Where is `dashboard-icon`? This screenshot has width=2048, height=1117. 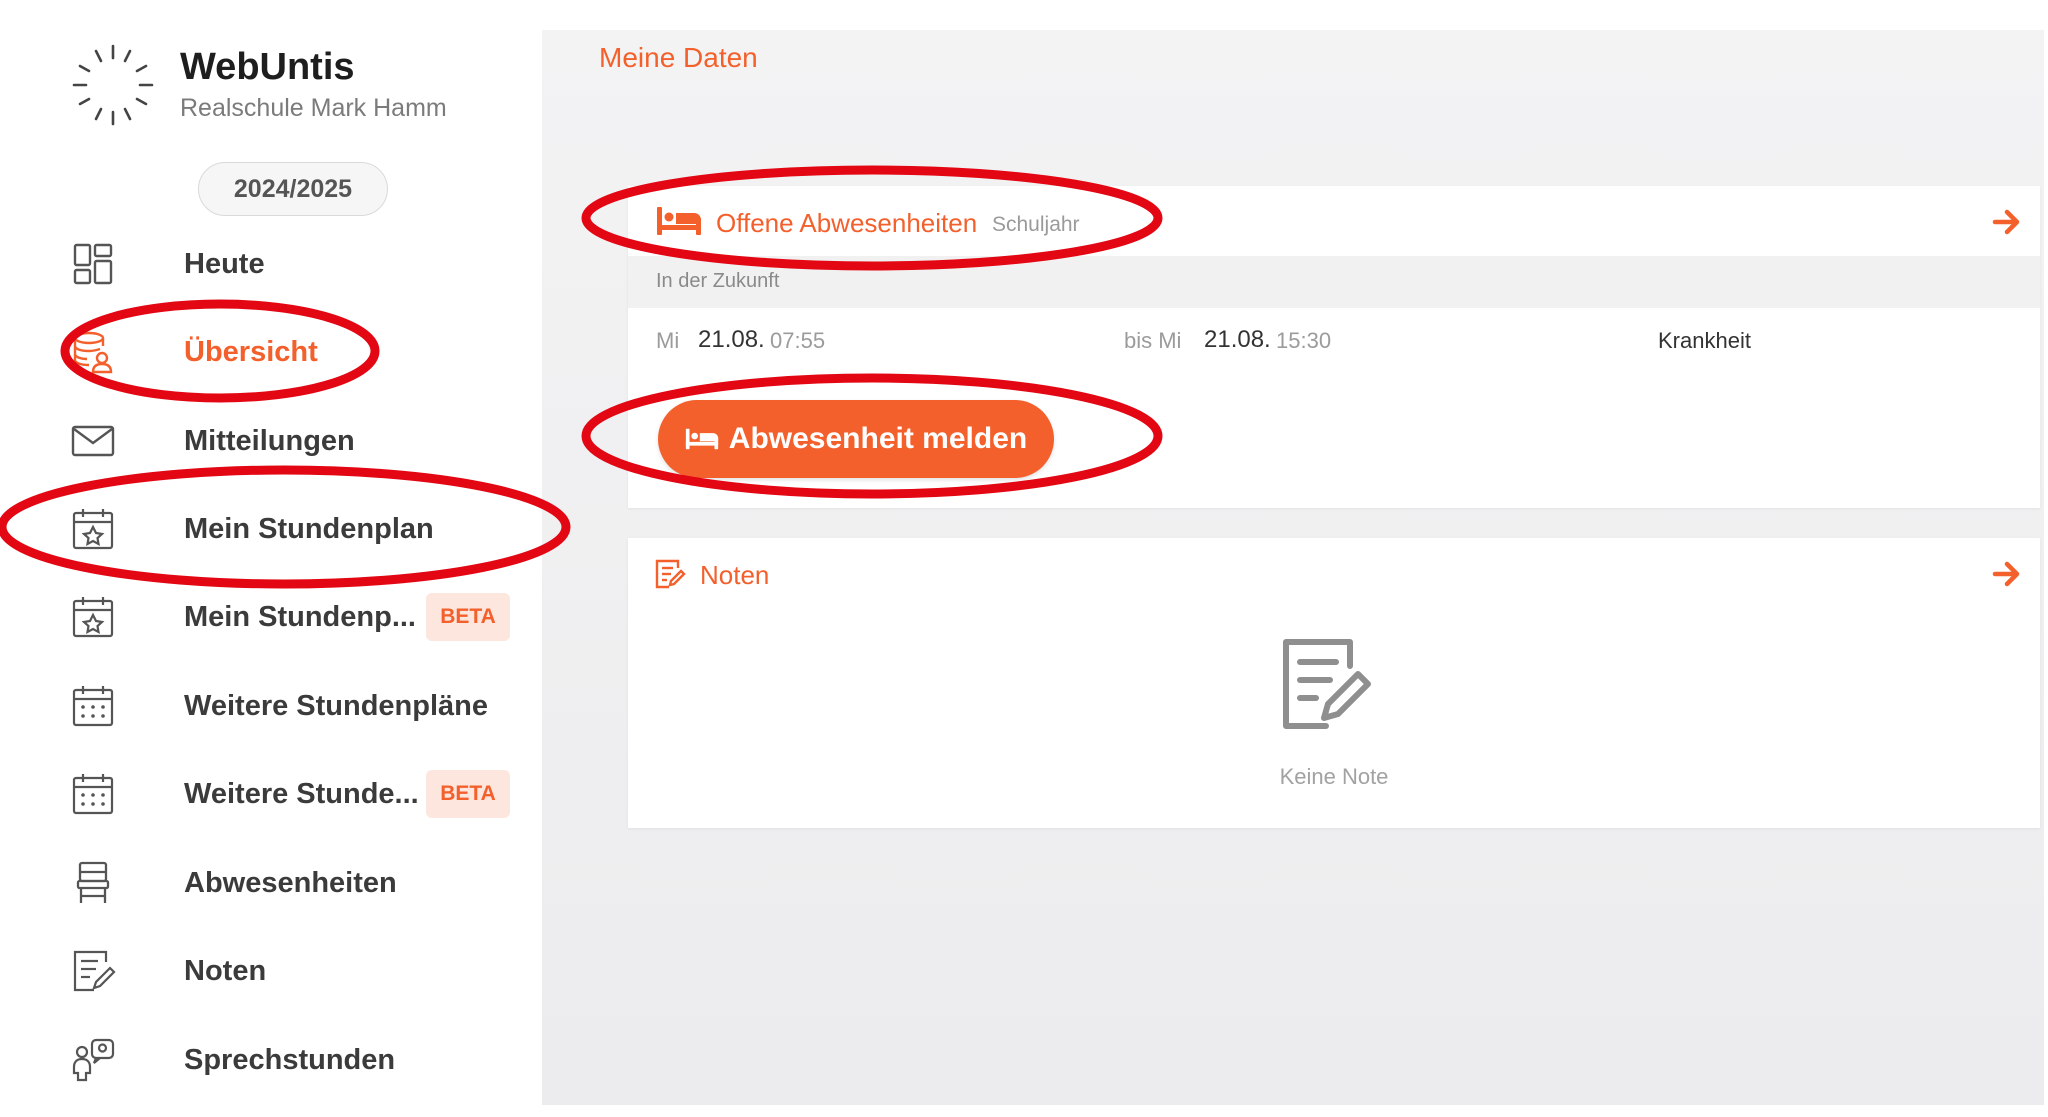 dashboard-icon is located at coordinates (93, 264).